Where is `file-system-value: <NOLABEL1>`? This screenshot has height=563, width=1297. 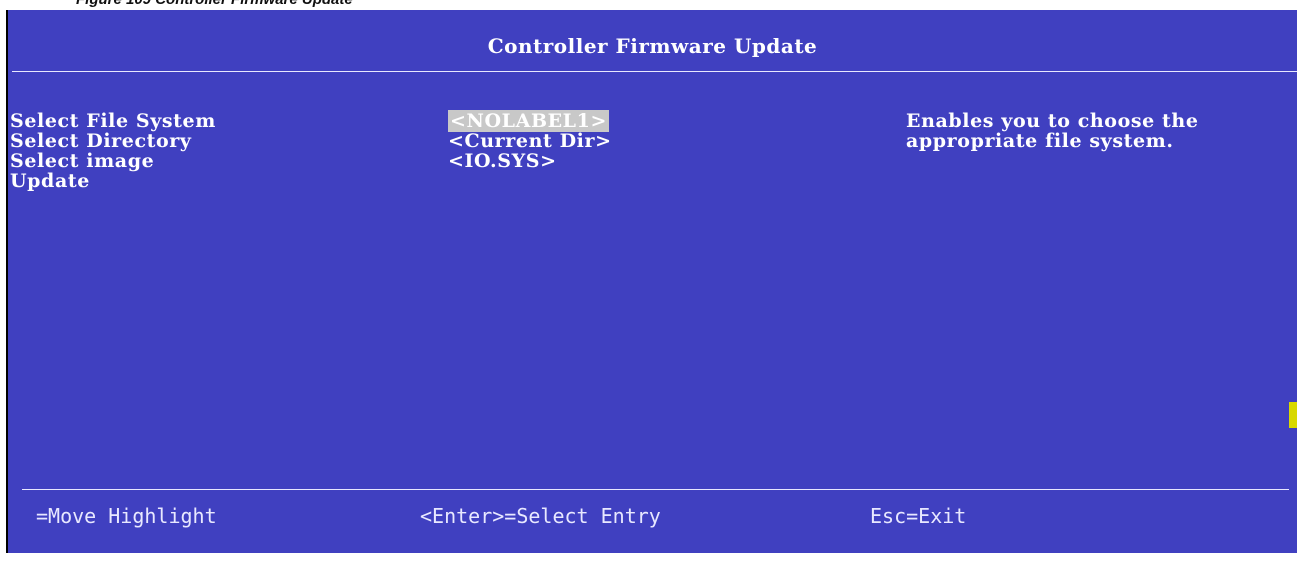
file-system-value: <NOLABEL1> is located at coordinates (530, 121).